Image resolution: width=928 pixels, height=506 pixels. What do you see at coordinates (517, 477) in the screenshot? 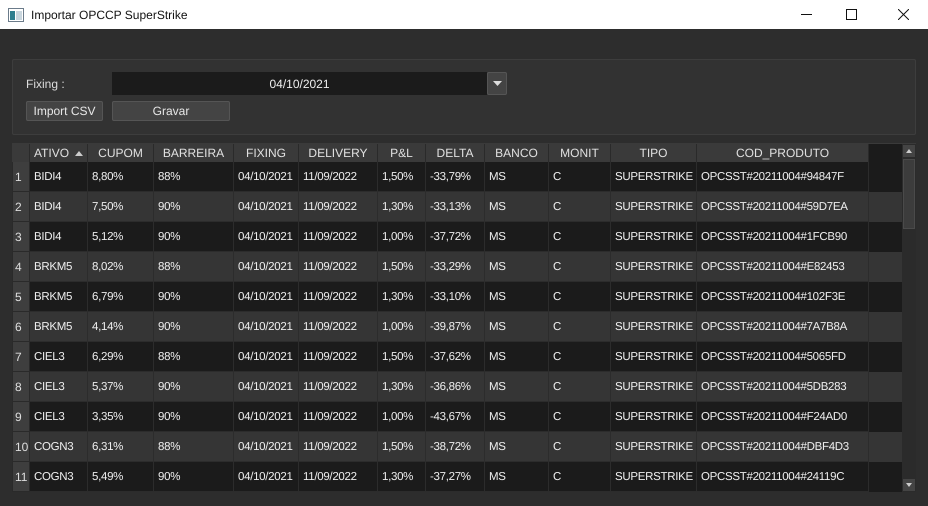
I see `table-cell: MS` at bounding box center [517, 477].